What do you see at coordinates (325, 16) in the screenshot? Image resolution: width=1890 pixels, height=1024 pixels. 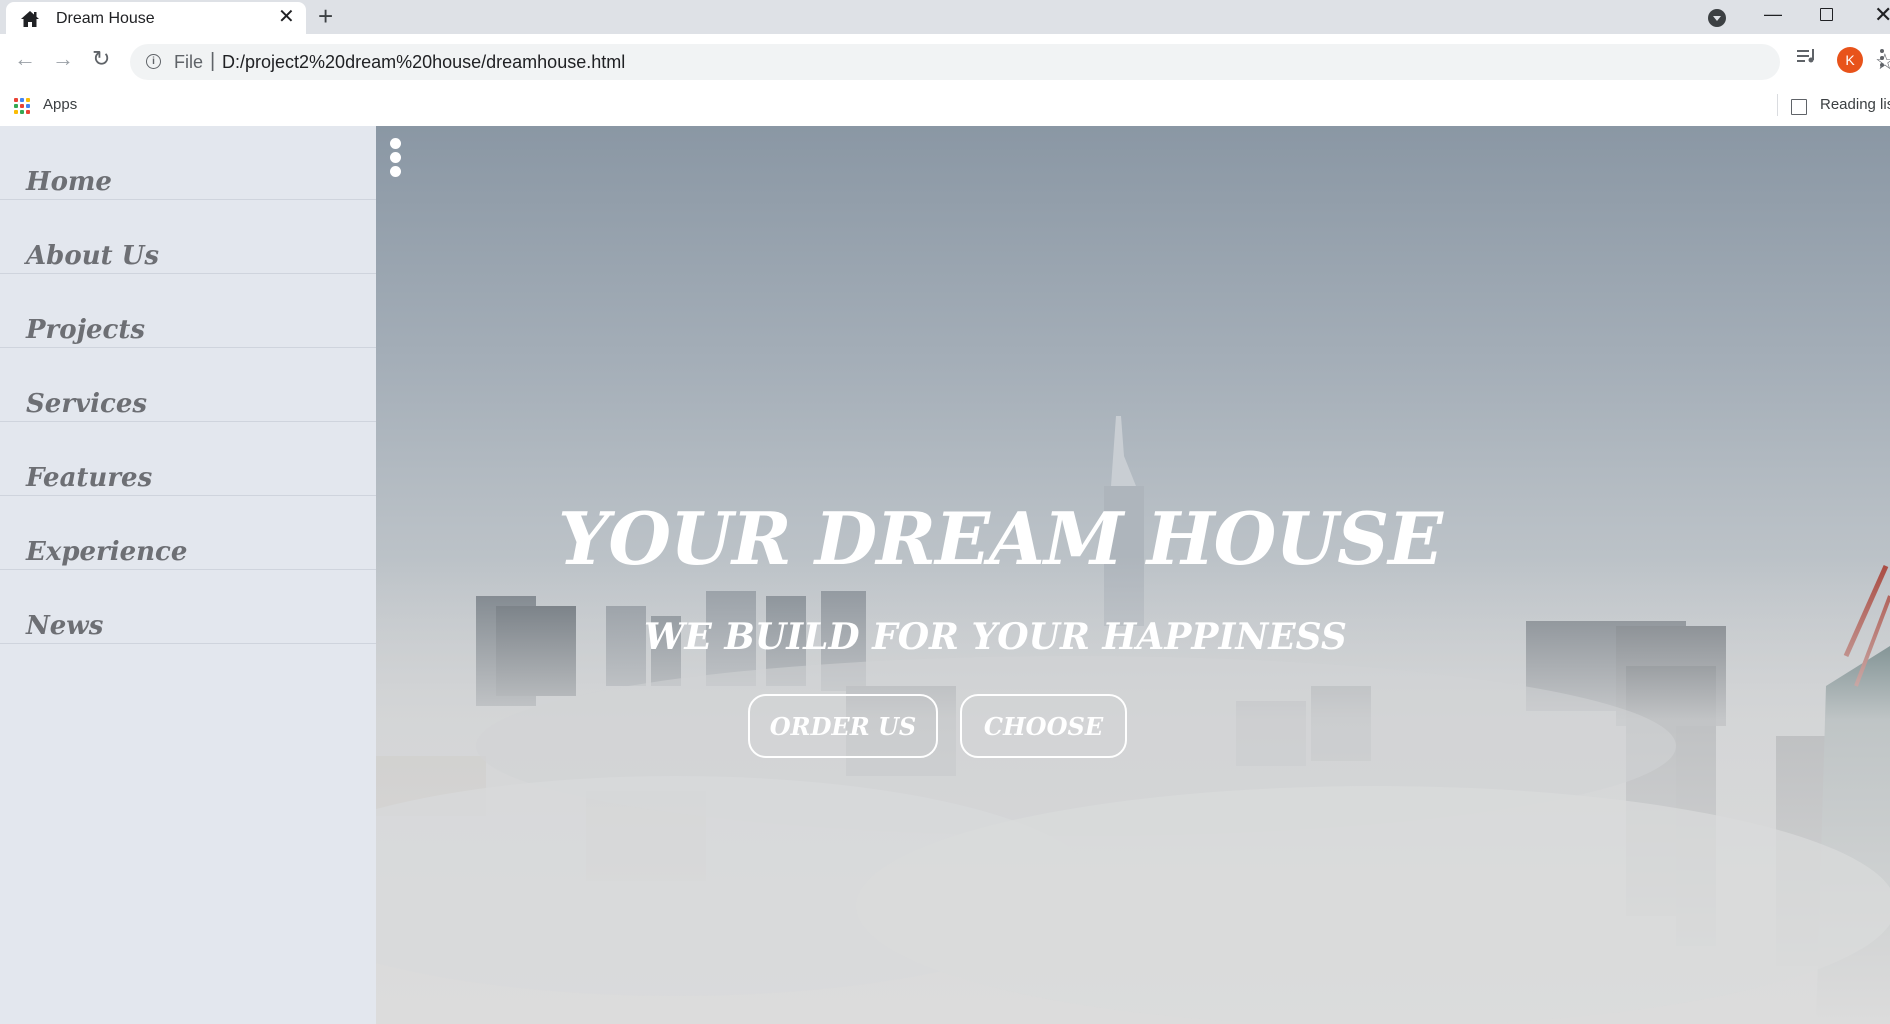 I see `plus-icon: +` at bounding box center [325, 16].